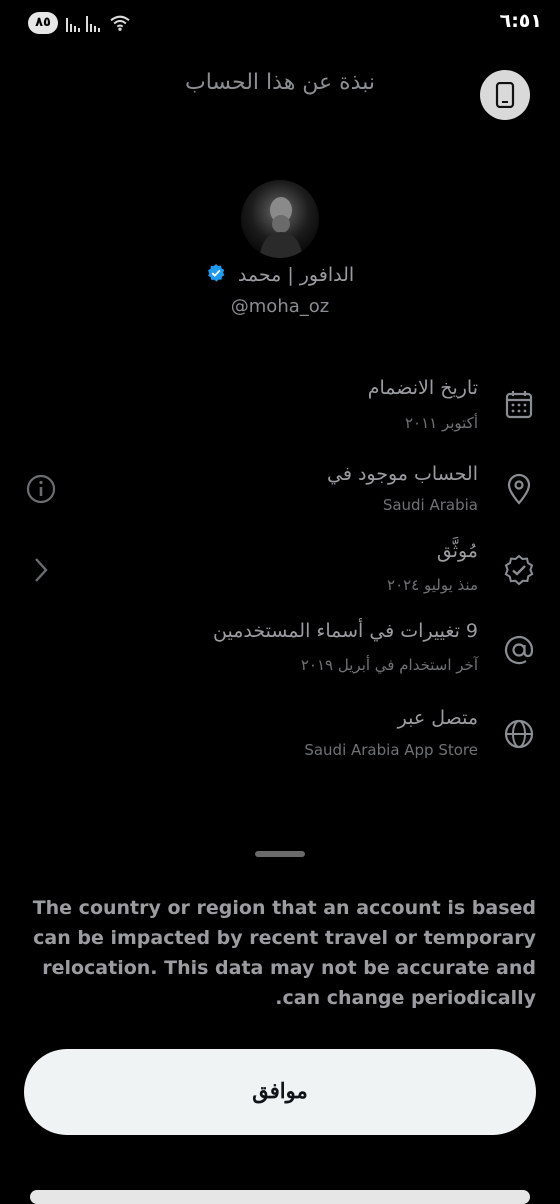 The height and width of the screenshot is (1204, 560). What do you see at coordinates (216, 275) in the screenshot?
I see `verified-icon` at bounding box center [216, 275].